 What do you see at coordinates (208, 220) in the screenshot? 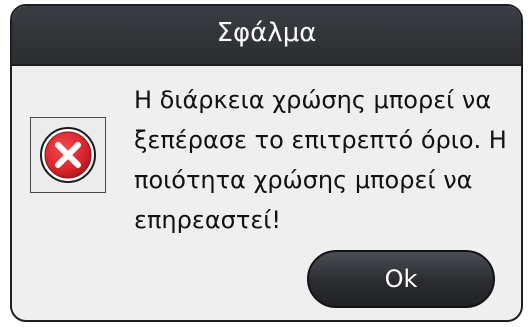
I see `message-line: επηρεαστεί!` at bounding box center [208, 220].